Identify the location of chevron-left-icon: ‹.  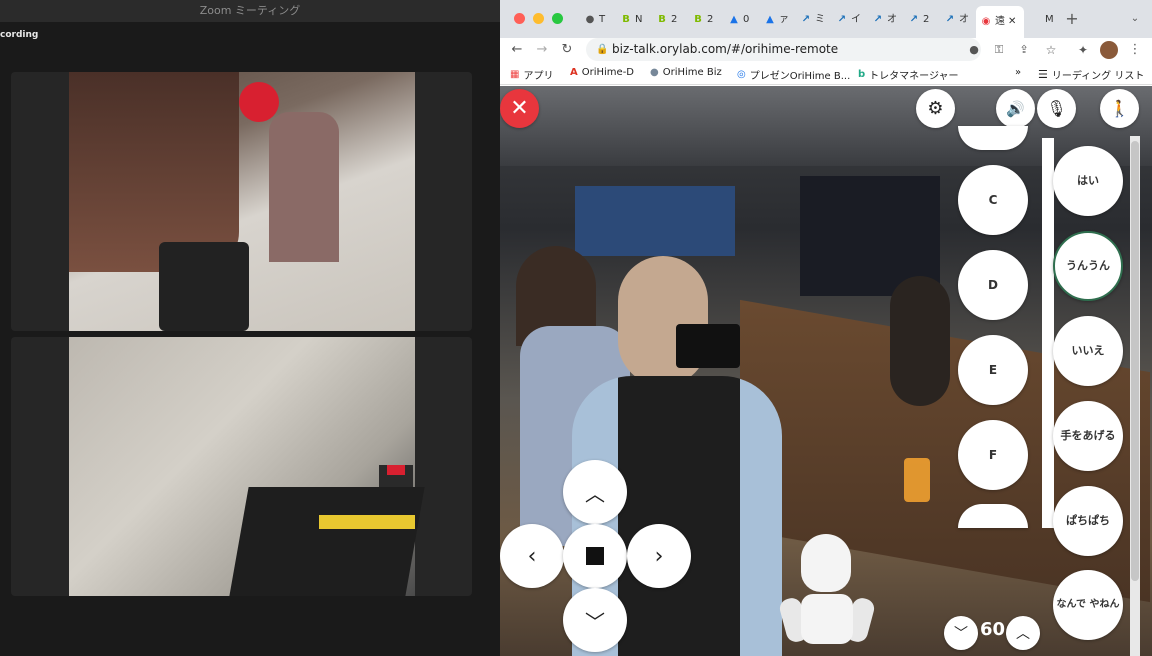
(532, 556).